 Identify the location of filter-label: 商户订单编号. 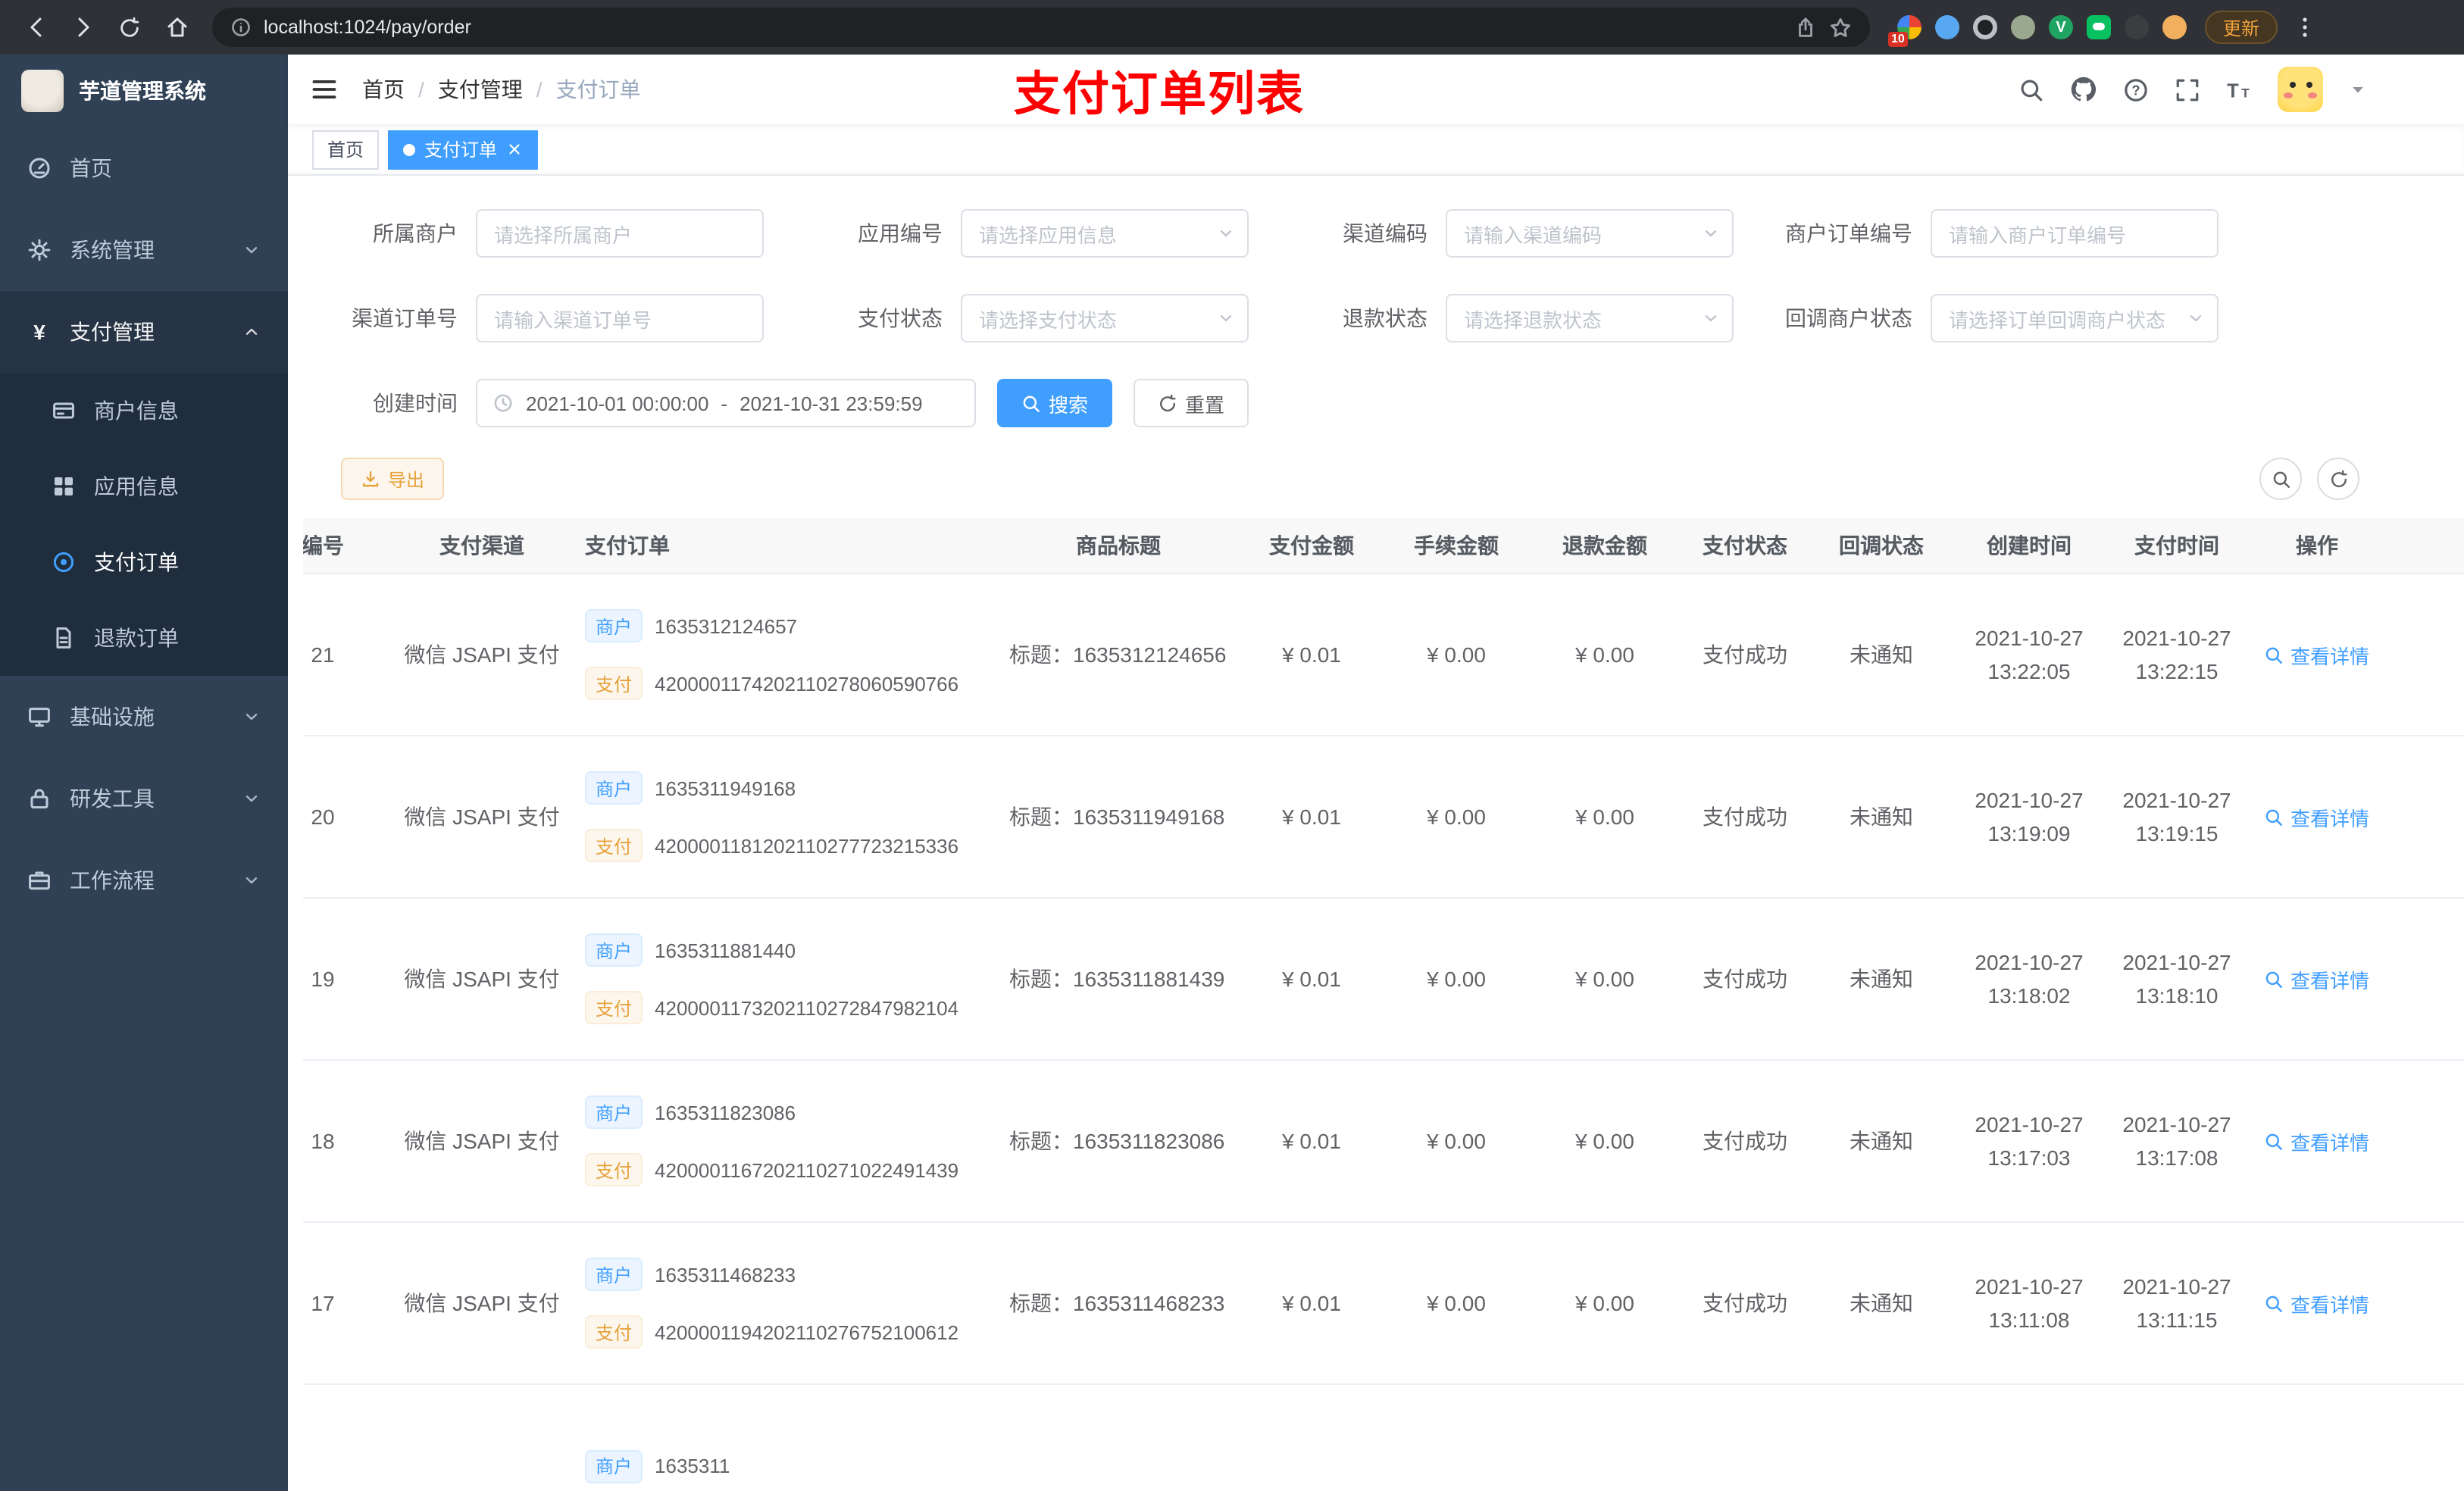
(1848, 233).